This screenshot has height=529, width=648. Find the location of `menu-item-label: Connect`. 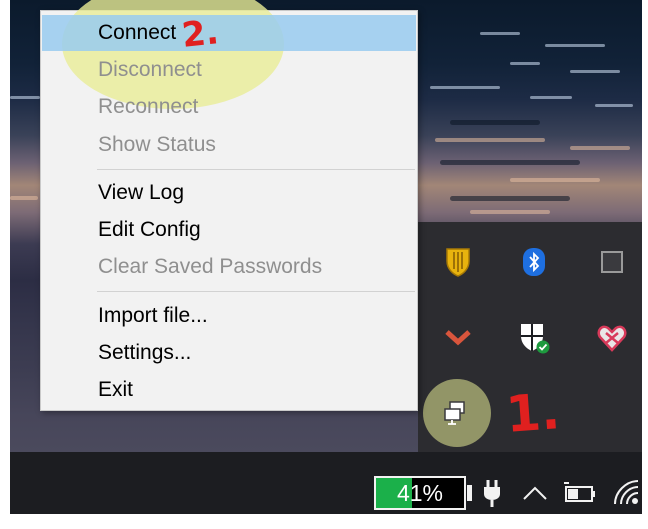

menu-item-label: Connect is located at coordinates (137, 32).